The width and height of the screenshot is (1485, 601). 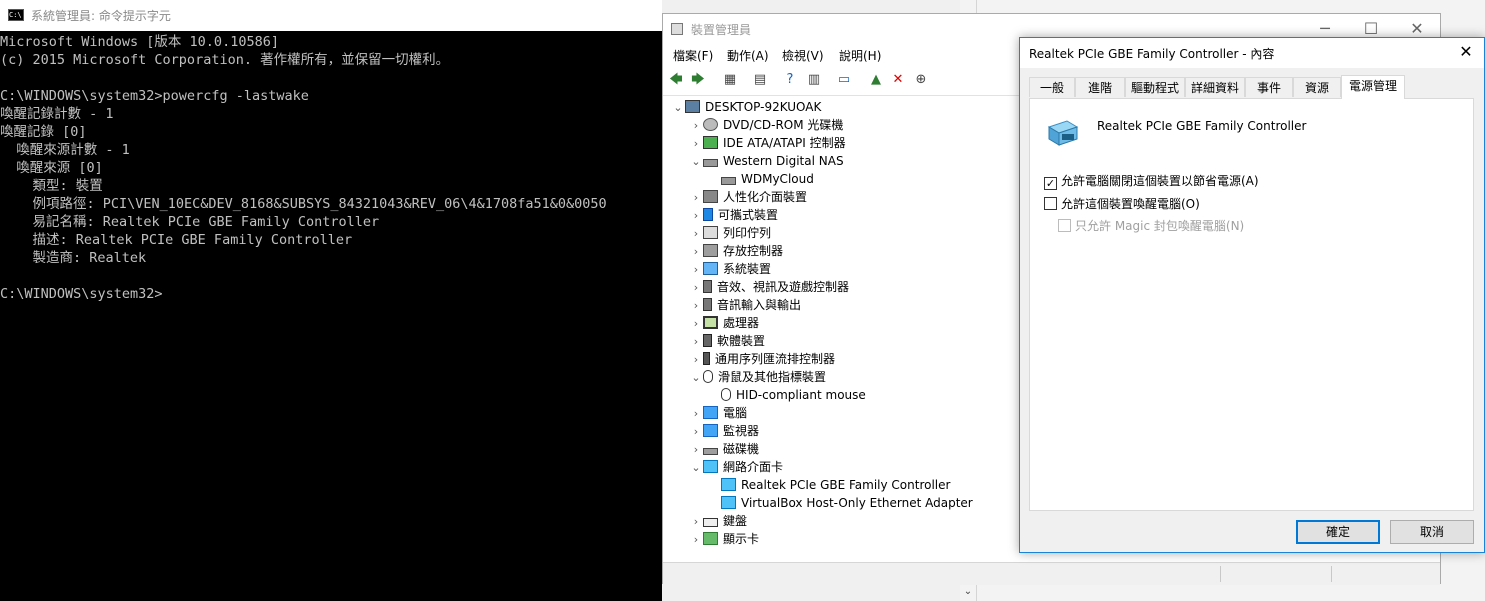 I want to click on tab-details: 詳細資料, so click(x=1215, y=87).